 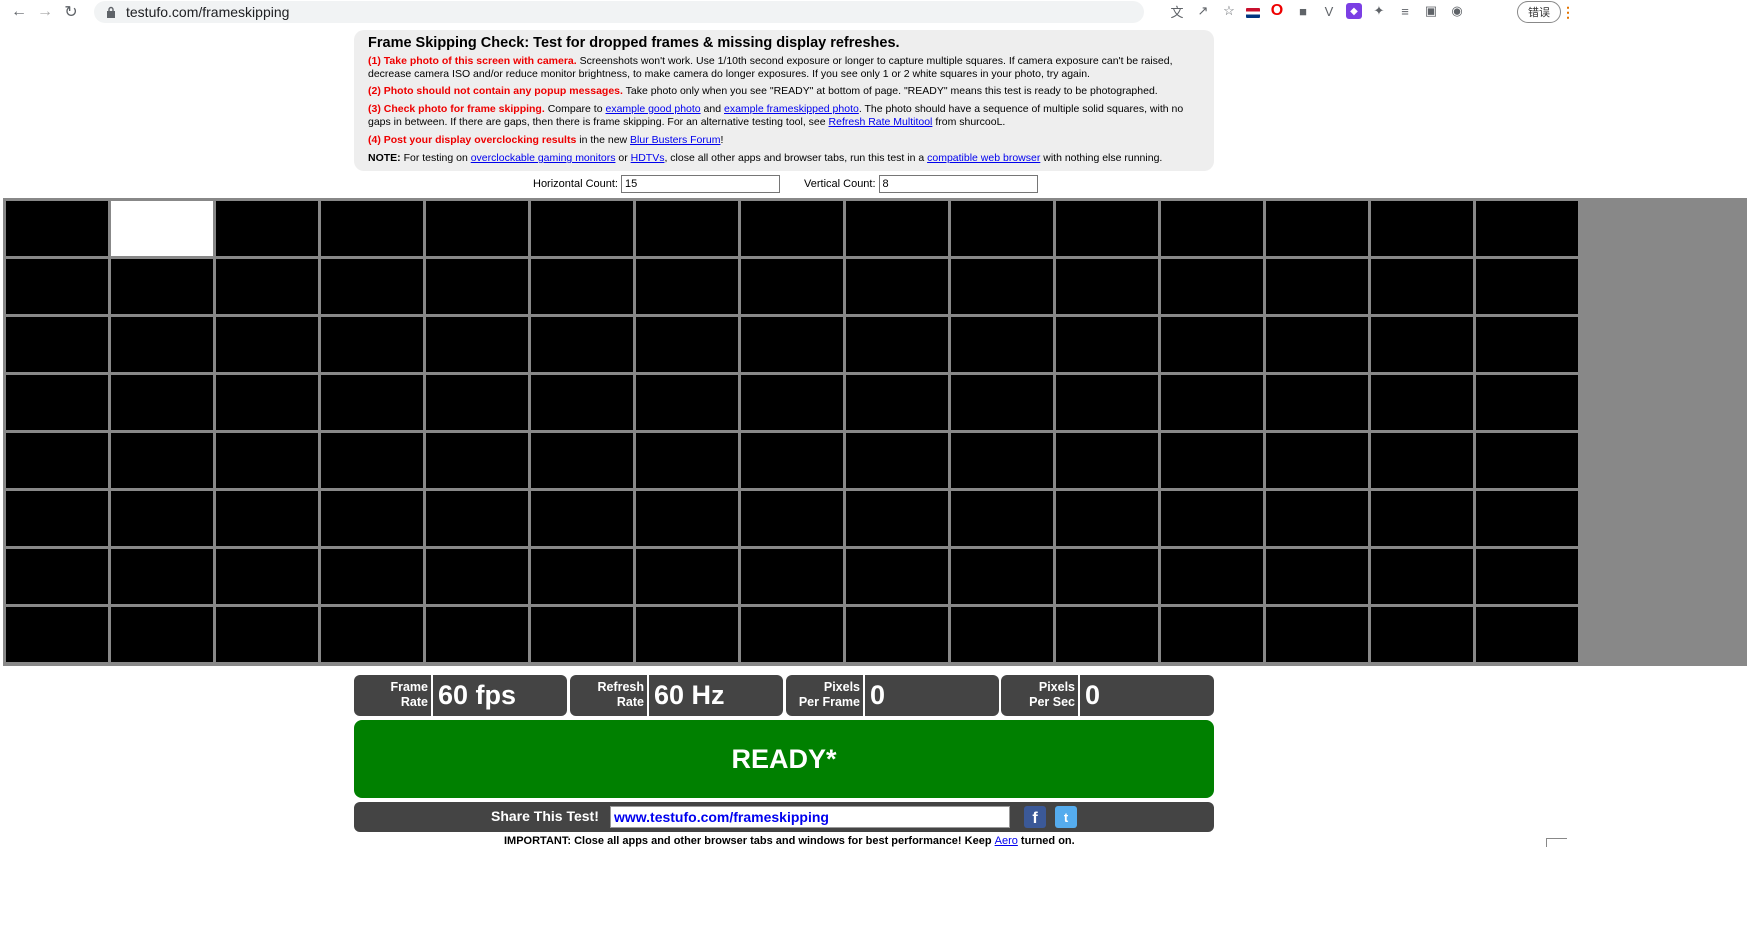 What do you see at coordinates (1006, 841) in the screenshot?
I see `aero-link: Aero` at bounding box center [1006, 841].